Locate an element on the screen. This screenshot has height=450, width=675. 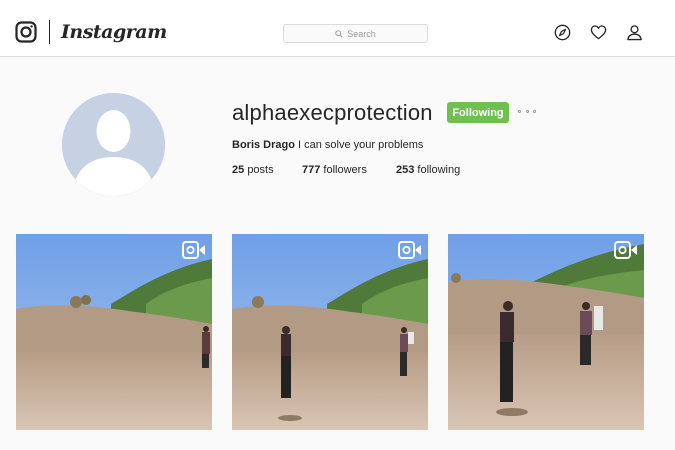
search-icon is located at coordinates (339, 33).